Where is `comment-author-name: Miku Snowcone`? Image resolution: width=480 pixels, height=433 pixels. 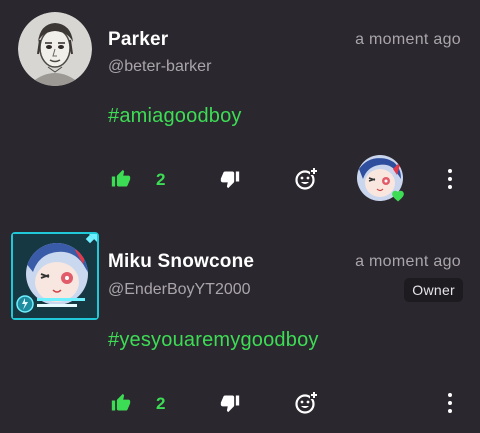
comment-author-name: Miku Snowcone is located at coordinates (181, 262).